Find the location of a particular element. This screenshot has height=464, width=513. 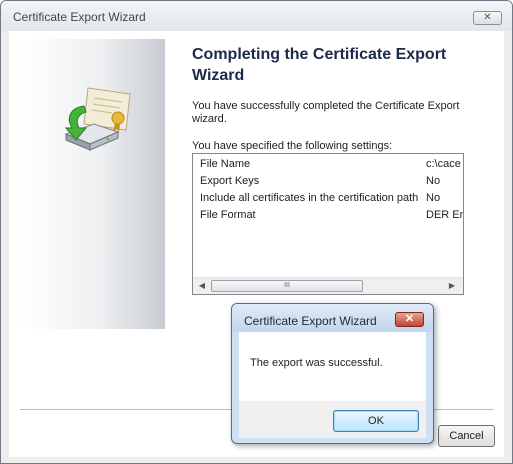

list-item: File Name c:\cace is located at coordinates (331, 166).